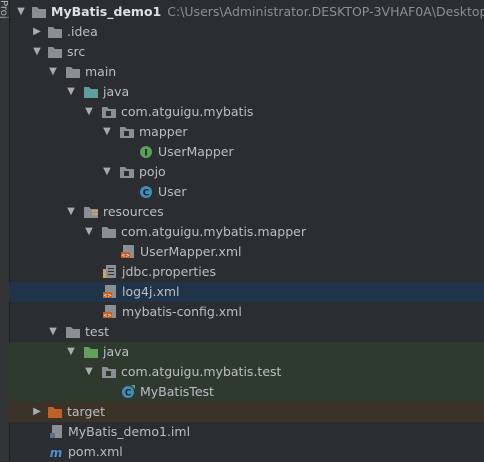 The image size is (484, 462). I want to click on tree-row-package-test: ▼ com.atguigu.mybatis.test, so click(246, 372).